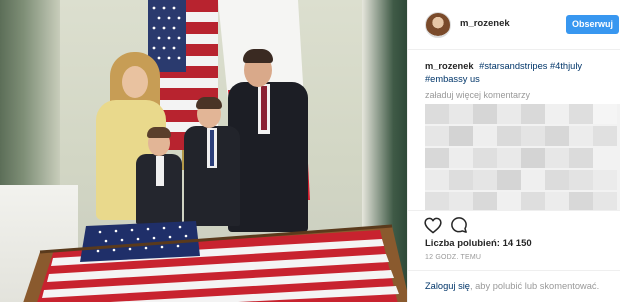  What do you see at coordinates (514, 25) in the screenshot?
I see `post-header: m_rozenek Obserwuj` at bounding box center [514, 25].